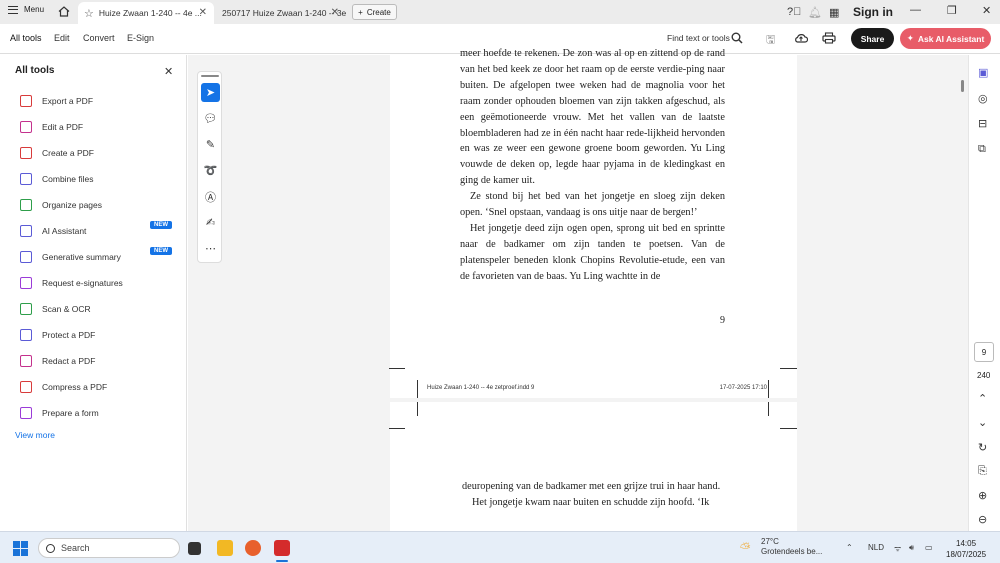  Describe the element at coordinates (698, 38) in the screenshot. I see `find-text-or-tools: Find text or tools` at that location.